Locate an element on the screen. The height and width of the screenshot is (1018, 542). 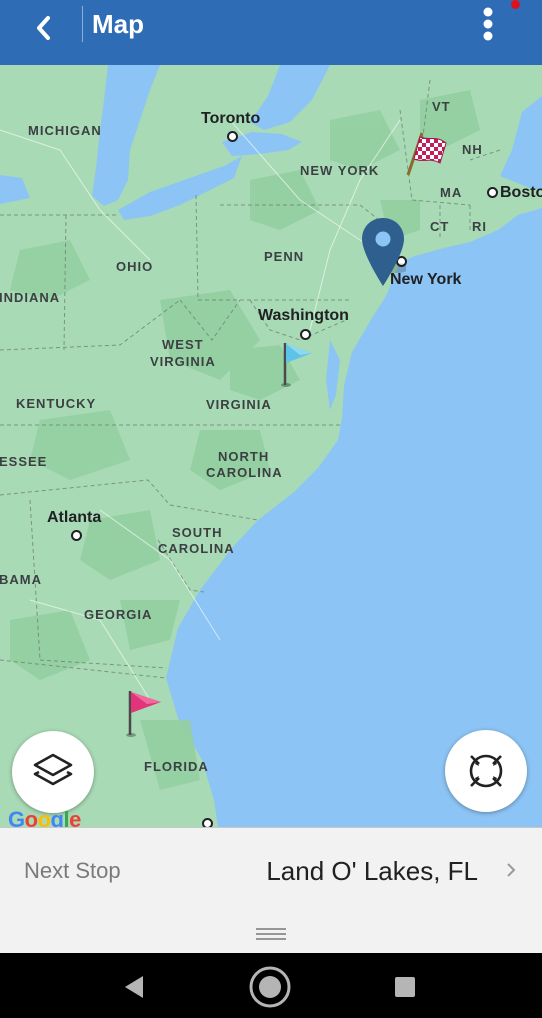
back-button is located at coordinates (44, 28).